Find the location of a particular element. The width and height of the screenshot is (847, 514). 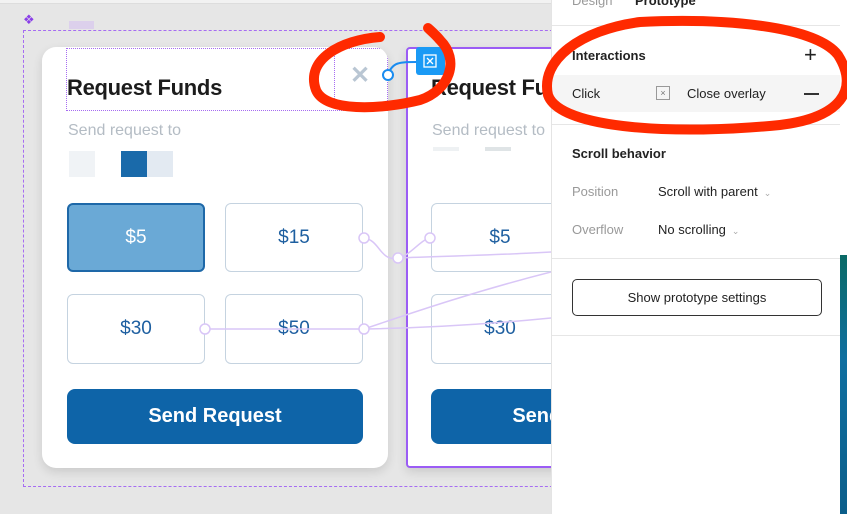

interaction-row: Click × Close overlay is located at coordinates (696, 93).